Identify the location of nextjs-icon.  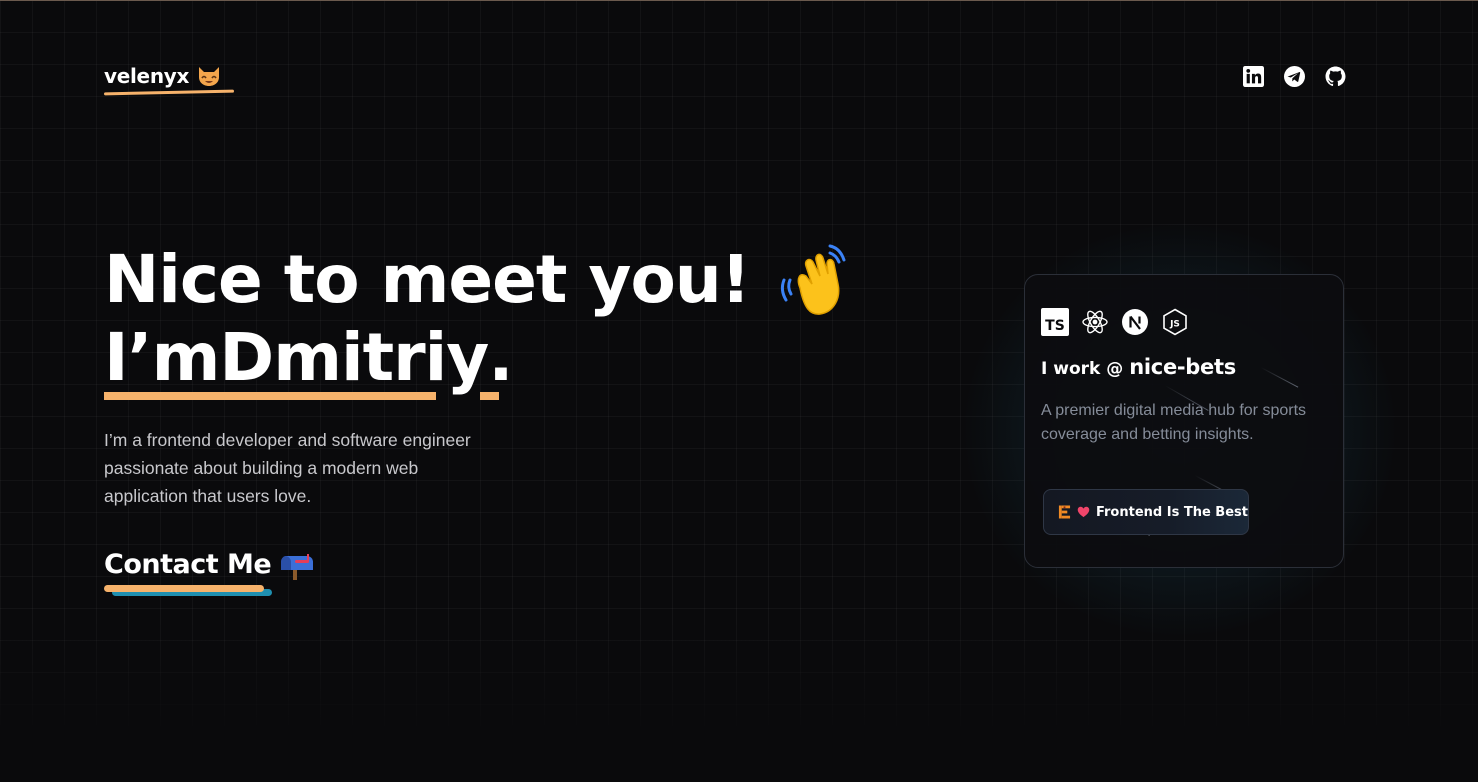
(1135, 322).